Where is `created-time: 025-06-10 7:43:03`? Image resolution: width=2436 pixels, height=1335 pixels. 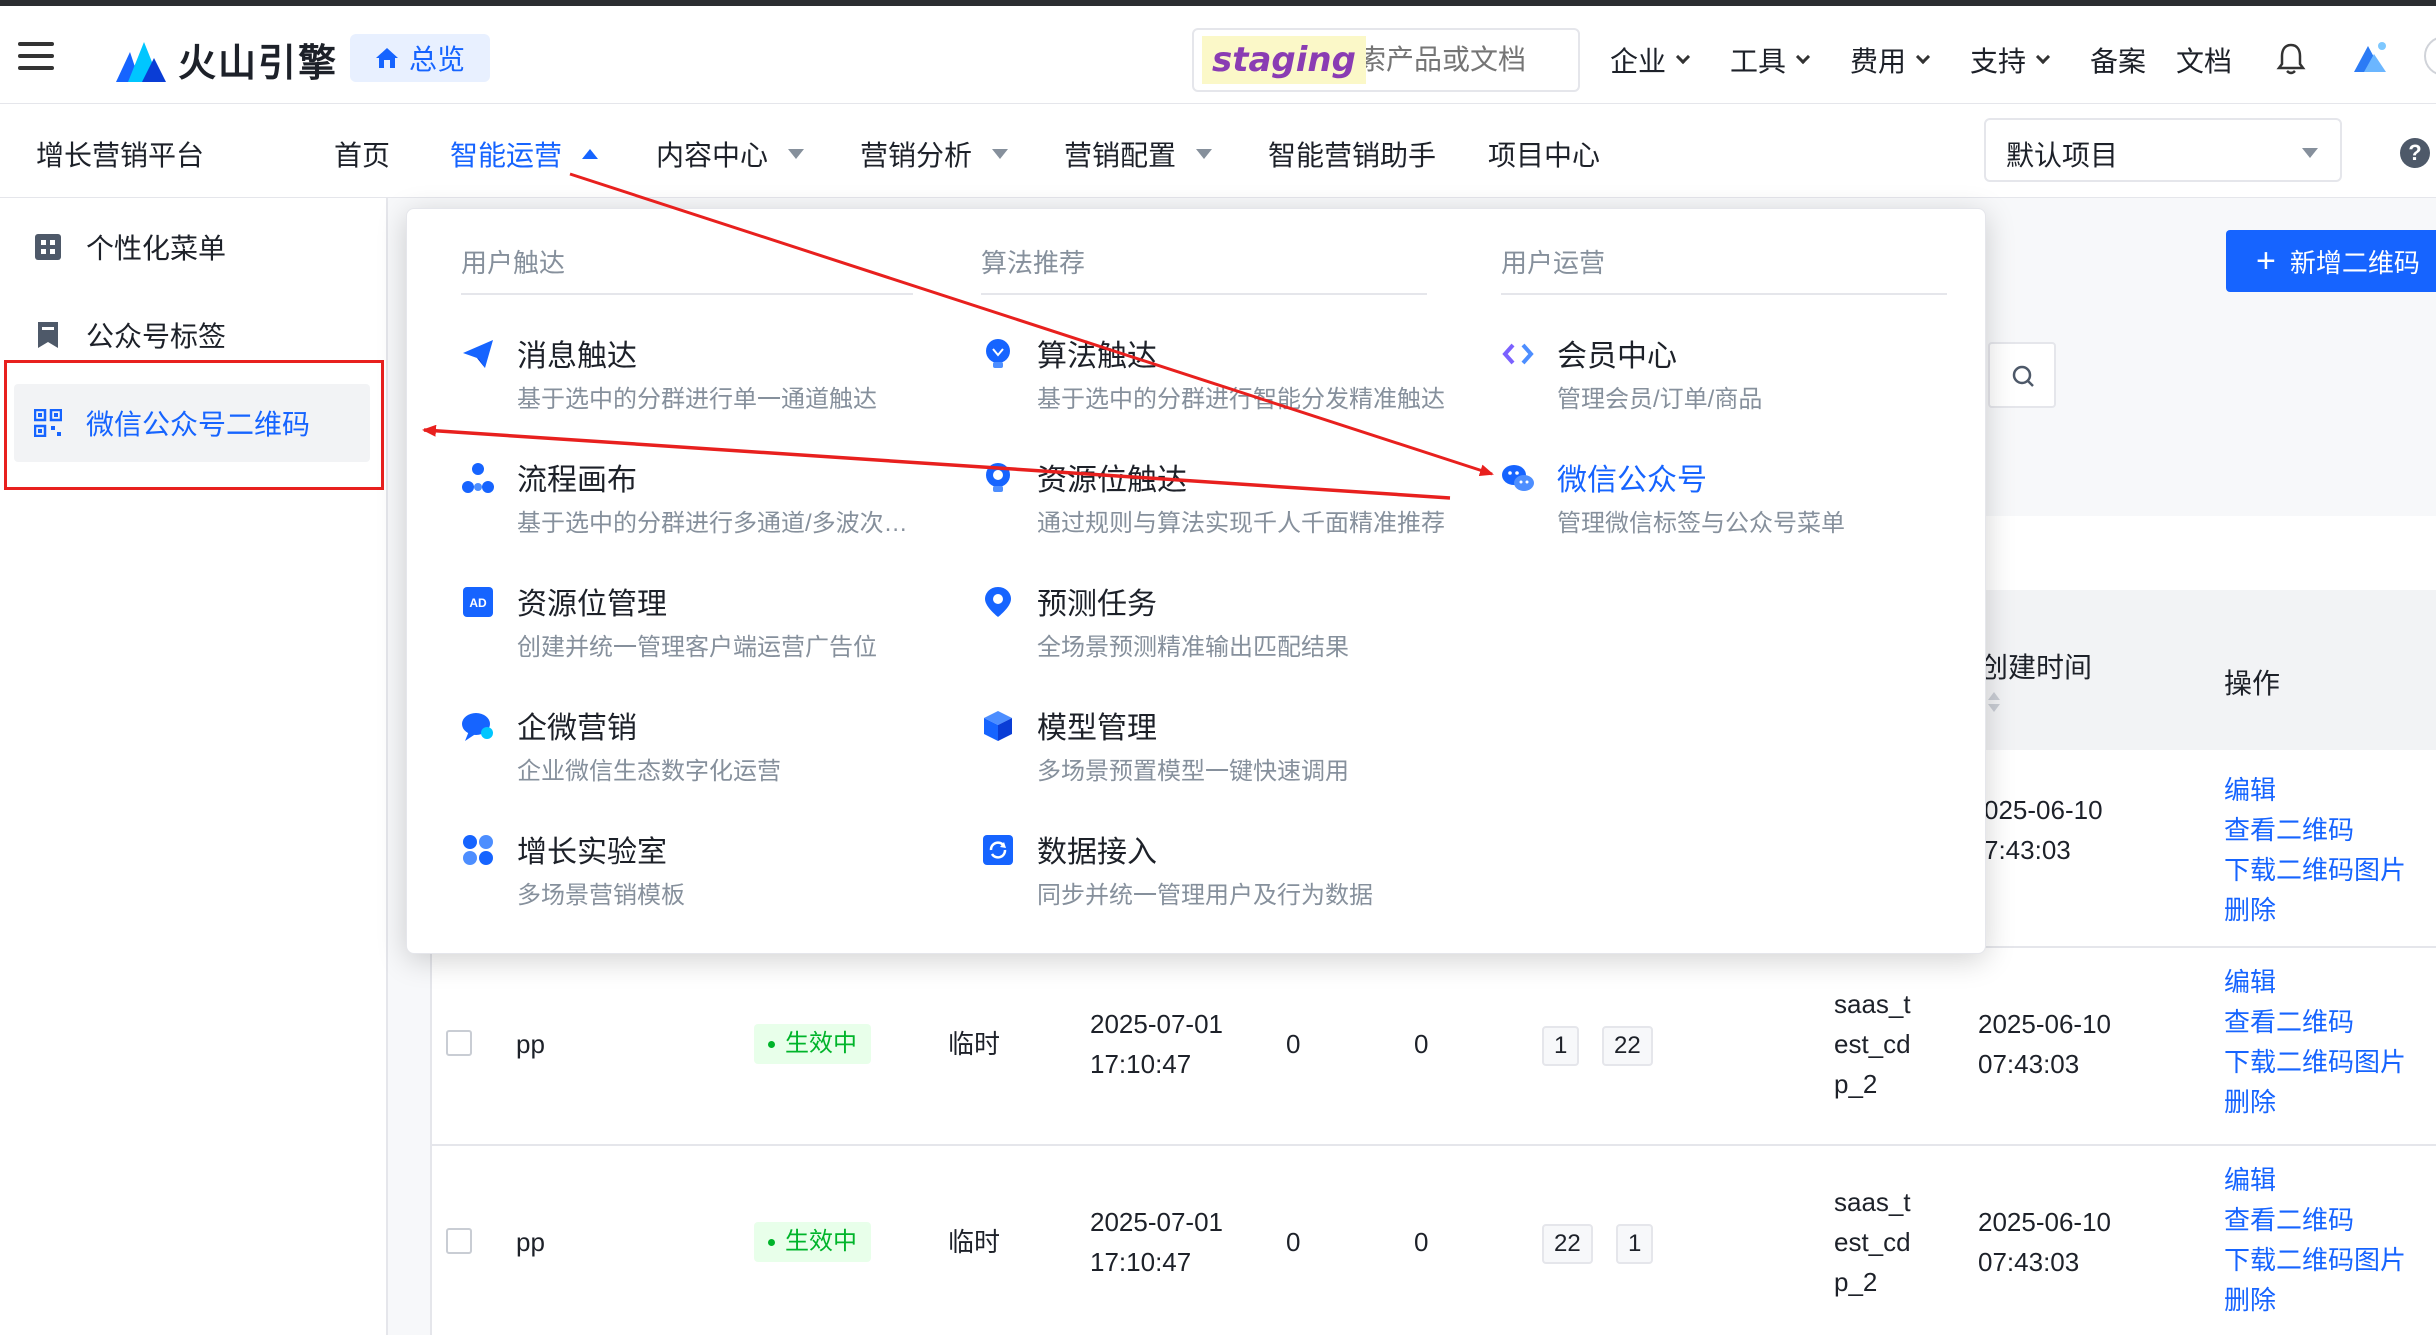 created-time: 025-06-10 7:43:03 is located at coordinates (2043, 830).